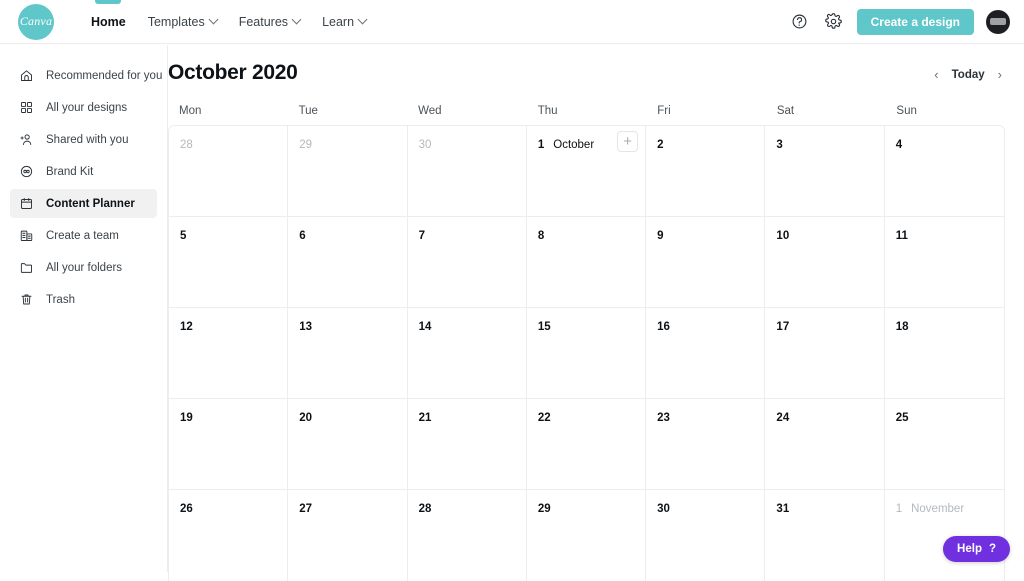 This screenshot has height=581, width=1024. What do you see at coordinates (308, 111) in the screenshot?
I see `day-header-tue: Tue` at bounding box center [308, 111].